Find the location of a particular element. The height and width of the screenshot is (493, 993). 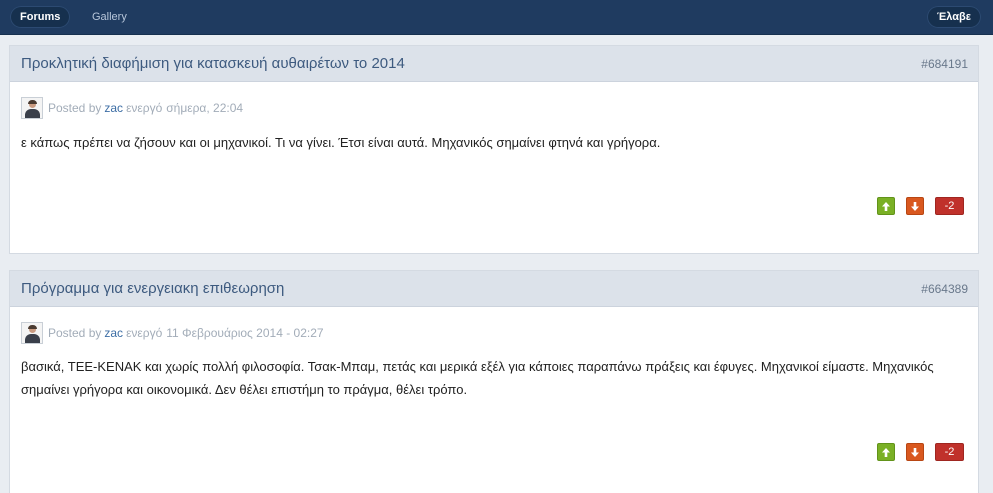

top-nav-bar: Forums Gallery Έλαβε is located at coordinates (496, 17).